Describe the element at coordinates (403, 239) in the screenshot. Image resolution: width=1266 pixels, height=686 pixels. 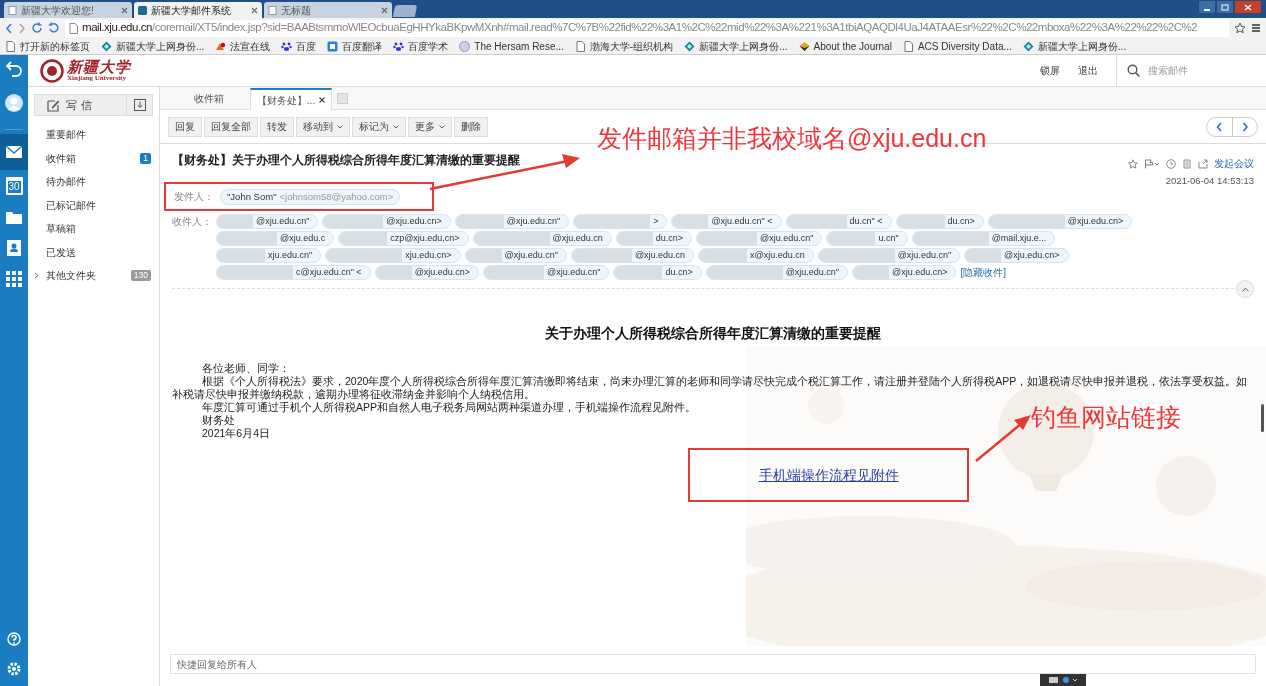
I see `recipient-chip: czp@xju.edu.cn>` at that location.